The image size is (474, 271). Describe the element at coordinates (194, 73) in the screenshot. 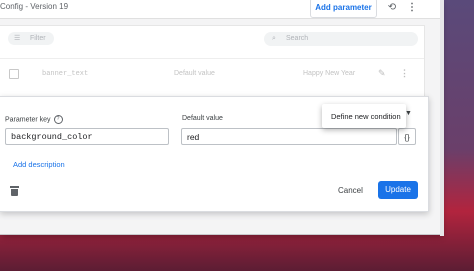

I see `row-default-value: Default value` at that location.